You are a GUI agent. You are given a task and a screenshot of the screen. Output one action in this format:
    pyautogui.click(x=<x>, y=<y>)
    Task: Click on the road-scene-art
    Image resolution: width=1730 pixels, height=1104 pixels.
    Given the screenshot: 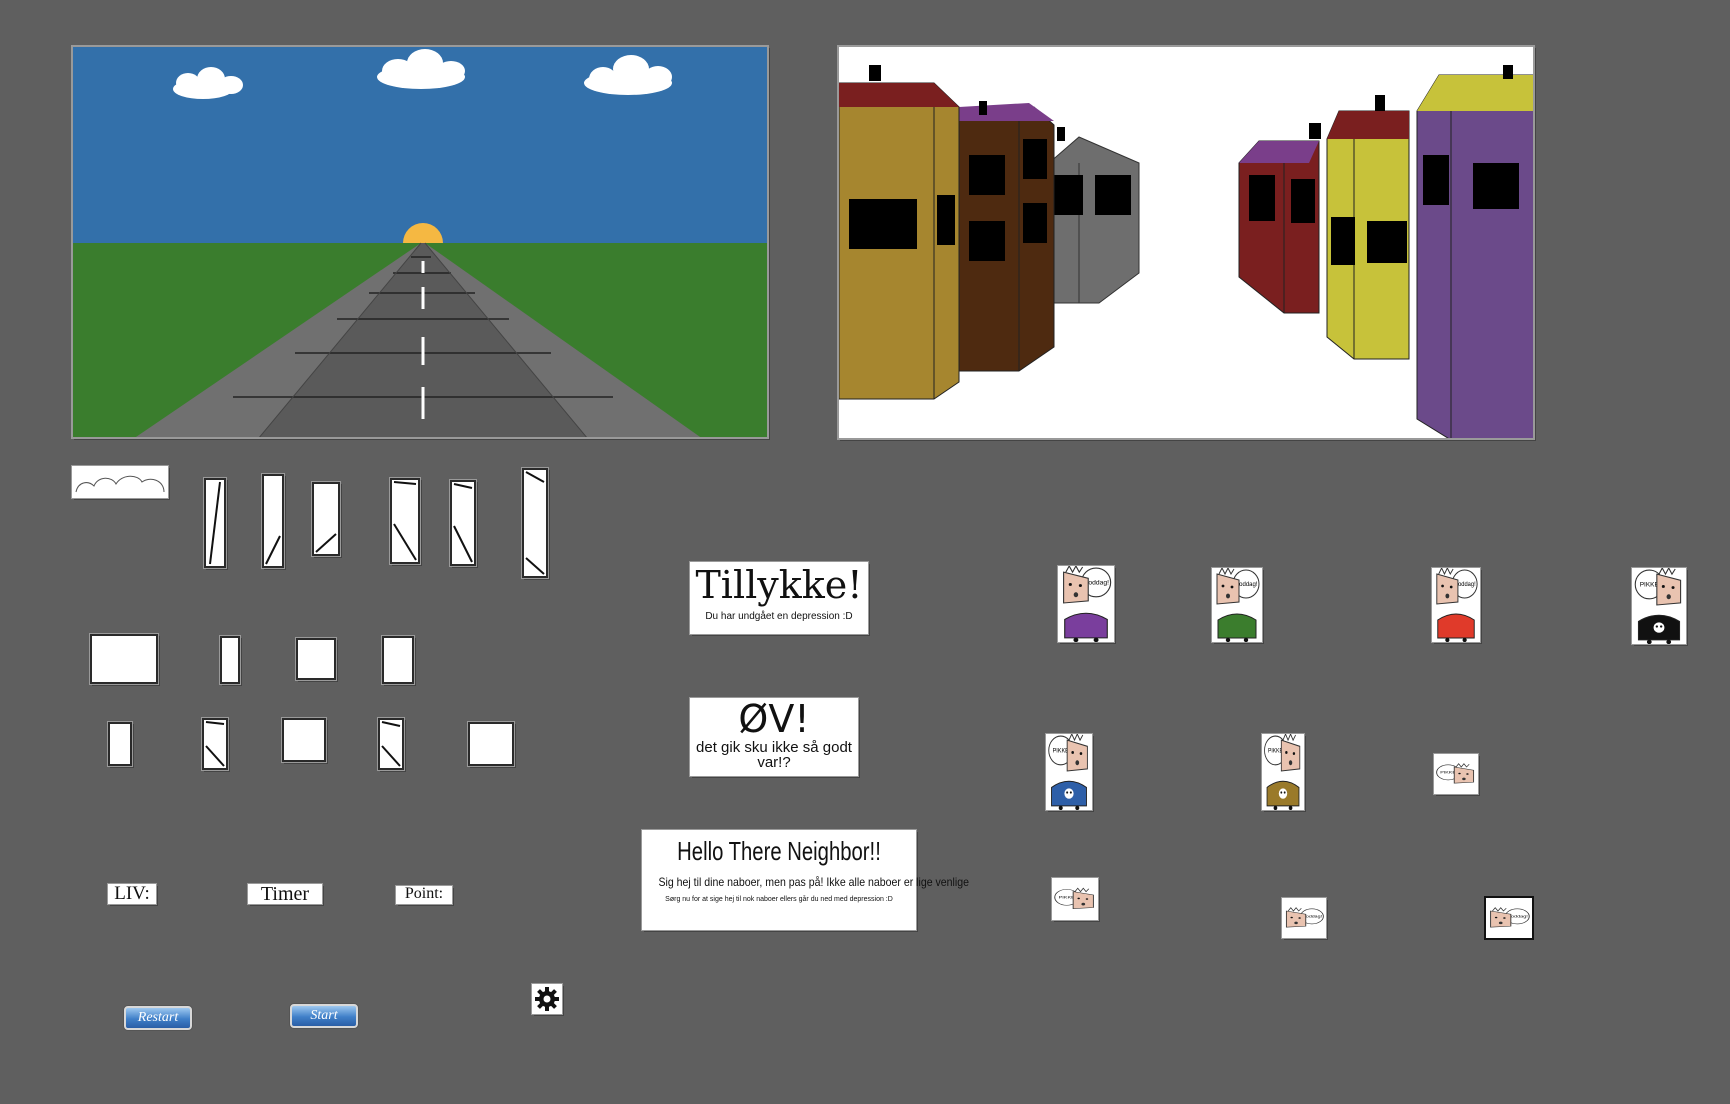 What is the action you would take?
    pyautogui.click(x=420, y=242)
    